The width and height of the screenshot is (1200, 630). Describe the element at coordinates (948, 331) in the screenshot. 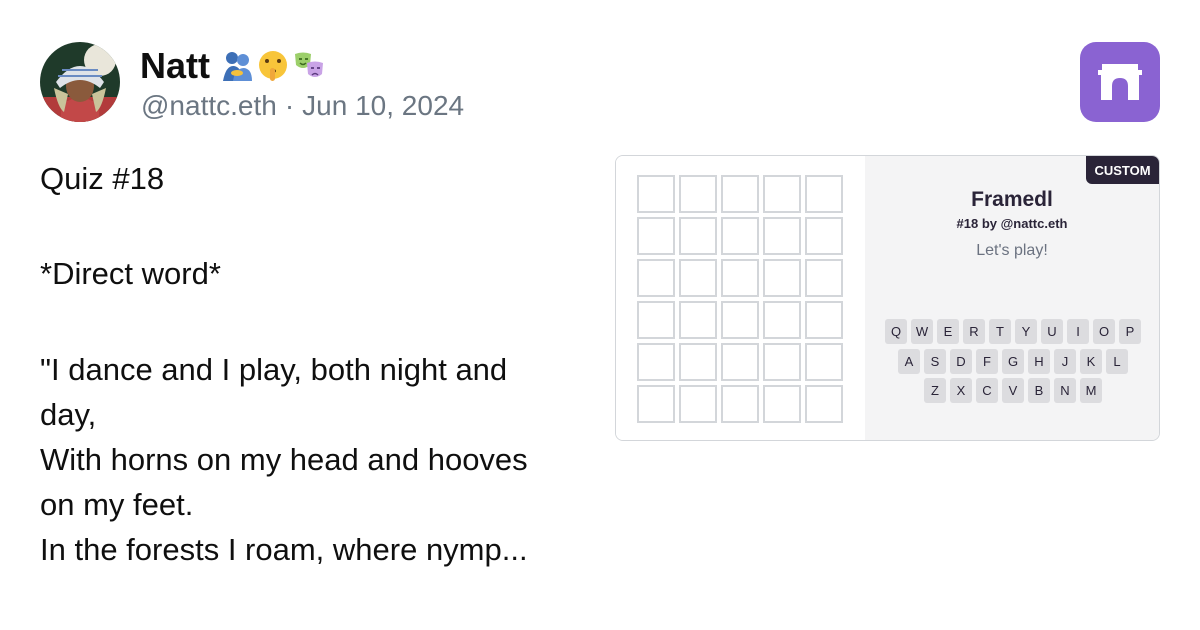

I see `key-e: E` at that location.